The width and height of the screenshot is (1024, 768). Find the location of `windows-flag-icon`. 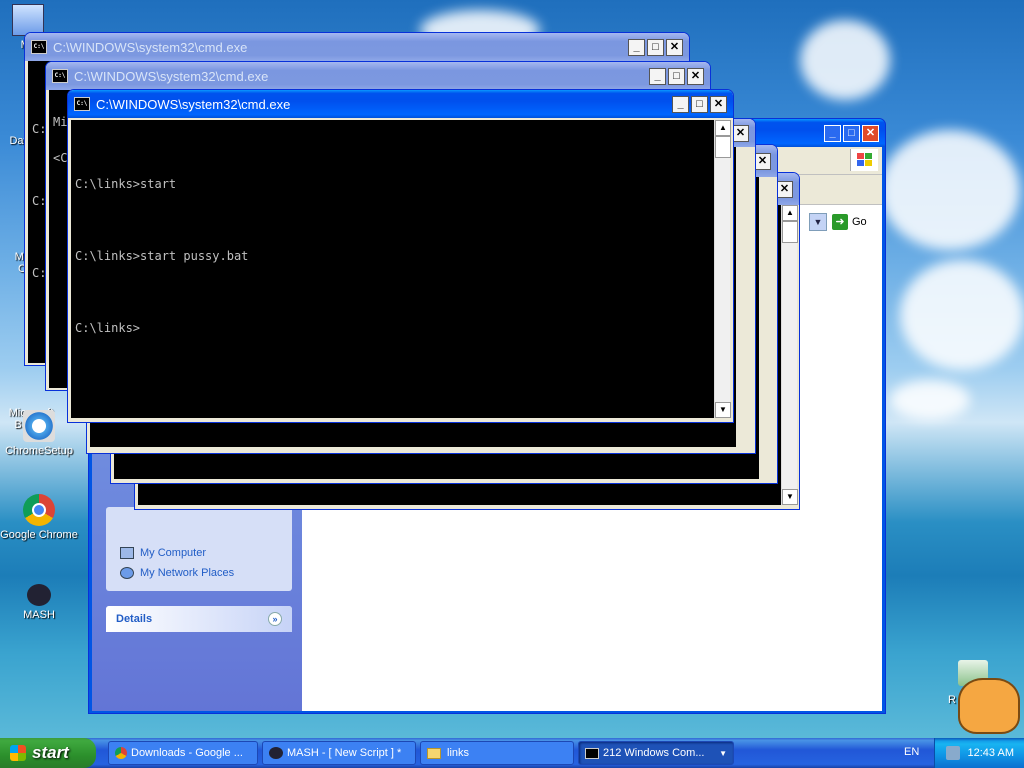

windows-flag-icon is located at coordinates (864, 160).